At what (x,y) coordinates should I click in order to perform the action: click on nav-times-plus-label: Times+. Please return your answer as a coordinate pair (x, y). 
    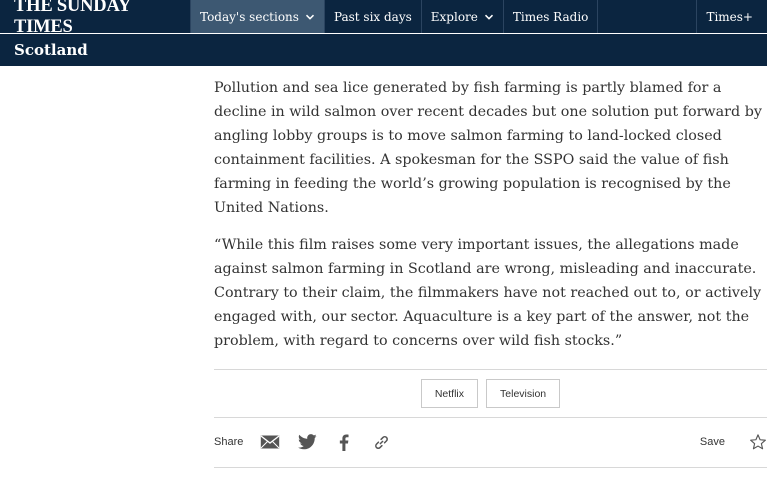
    Looking at the image, I should click on (729, 16).